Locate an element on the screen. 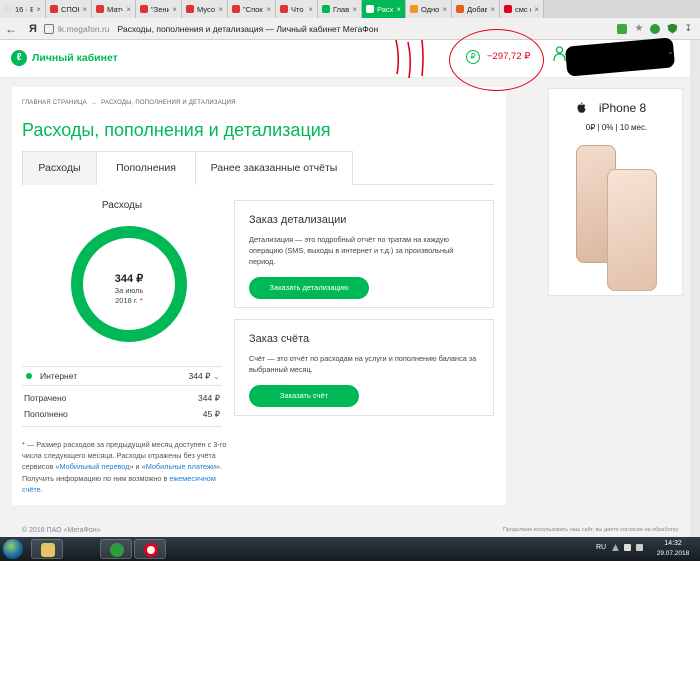  order-bill-button: Заказать счёт is located at coordinates (304, 396).